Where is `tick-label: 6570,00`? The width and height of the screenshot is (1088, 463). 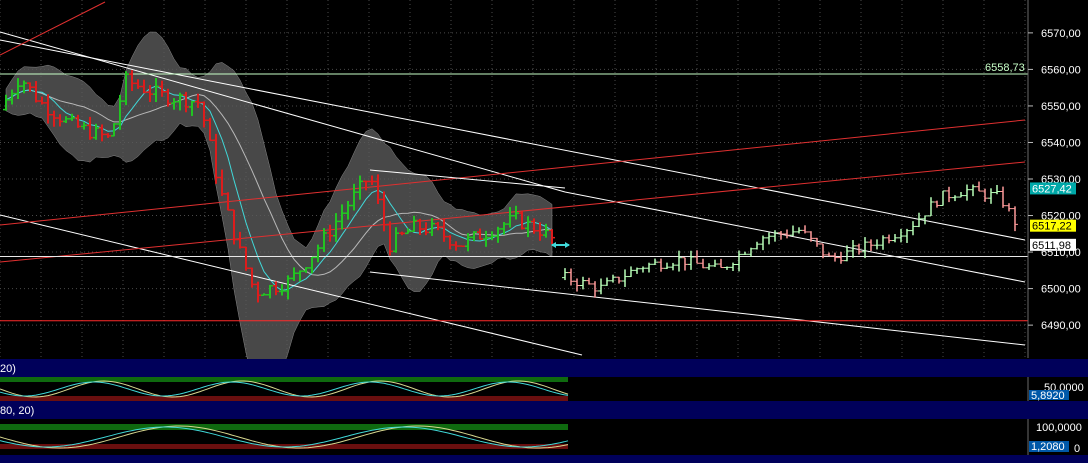 tick-label: 6570,00 is located at coordinates (1061, 34).